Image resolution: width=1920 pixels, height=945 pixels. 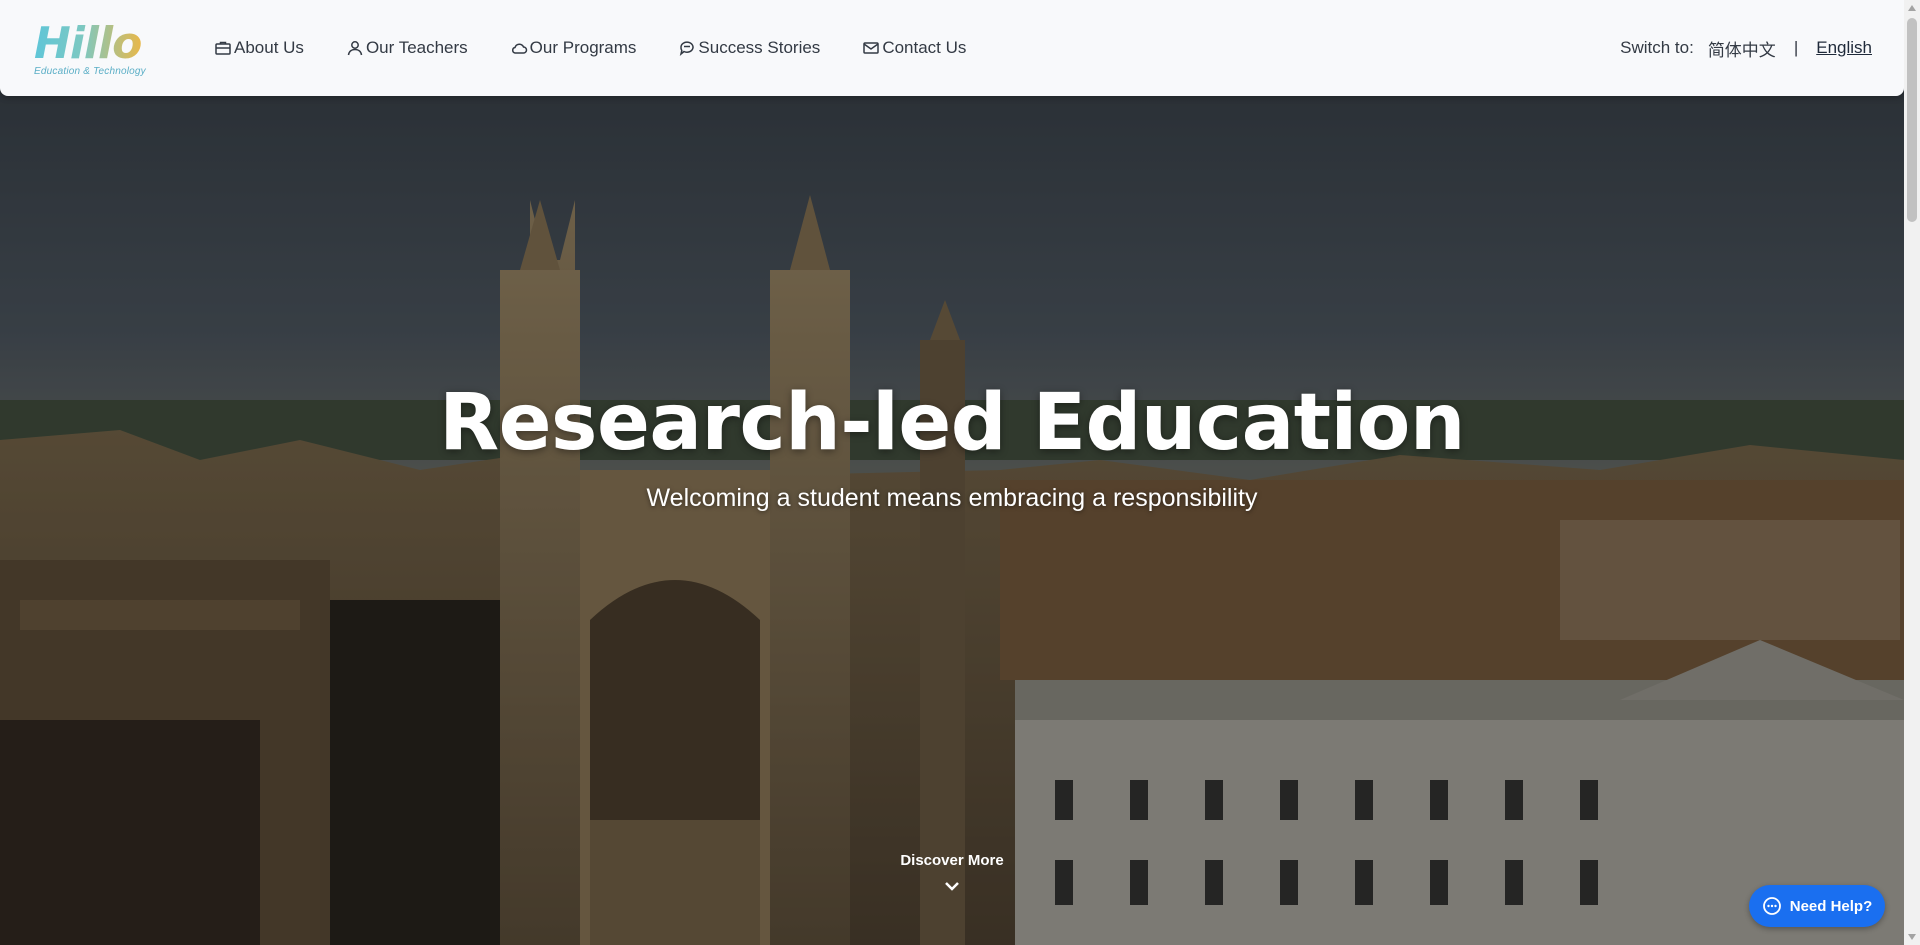 I want to click on chat-icon, so click(x=1771, y=906).